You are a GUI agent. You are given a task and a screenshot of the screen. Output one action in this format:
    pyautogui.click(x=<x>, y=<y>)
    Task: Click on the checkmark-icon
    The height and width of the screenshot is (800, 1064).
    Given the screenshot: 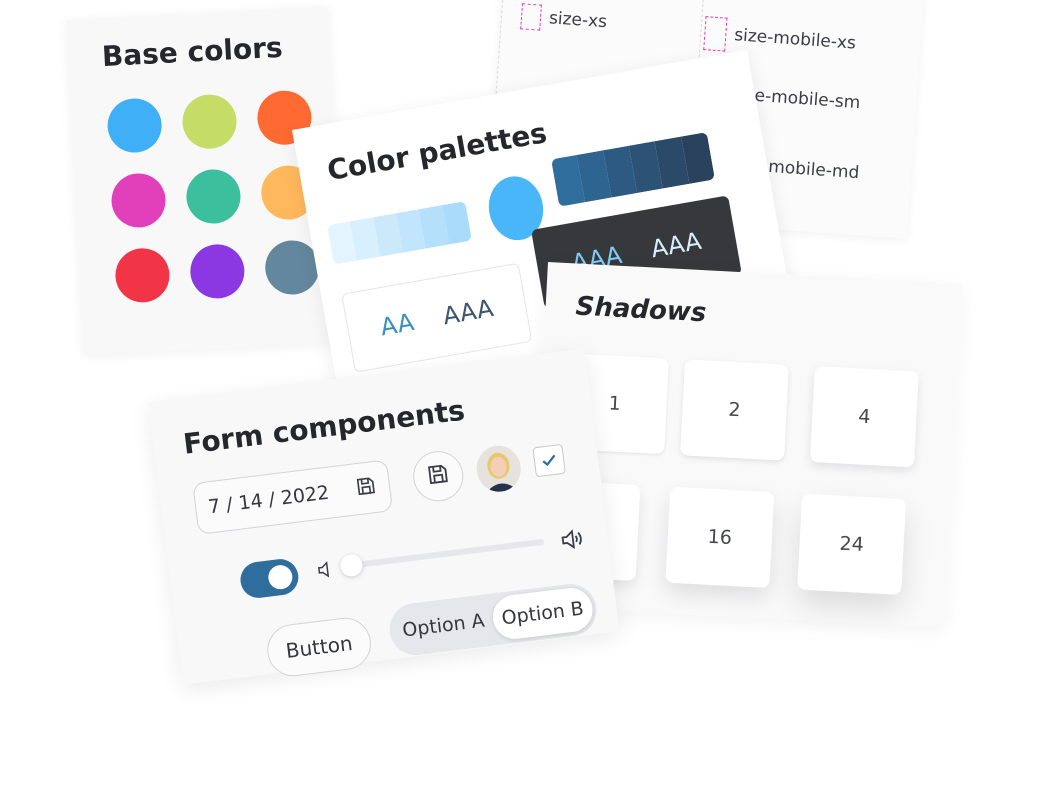 What is the action you would take?
    pyautogui.click(x=549, y=460)
    